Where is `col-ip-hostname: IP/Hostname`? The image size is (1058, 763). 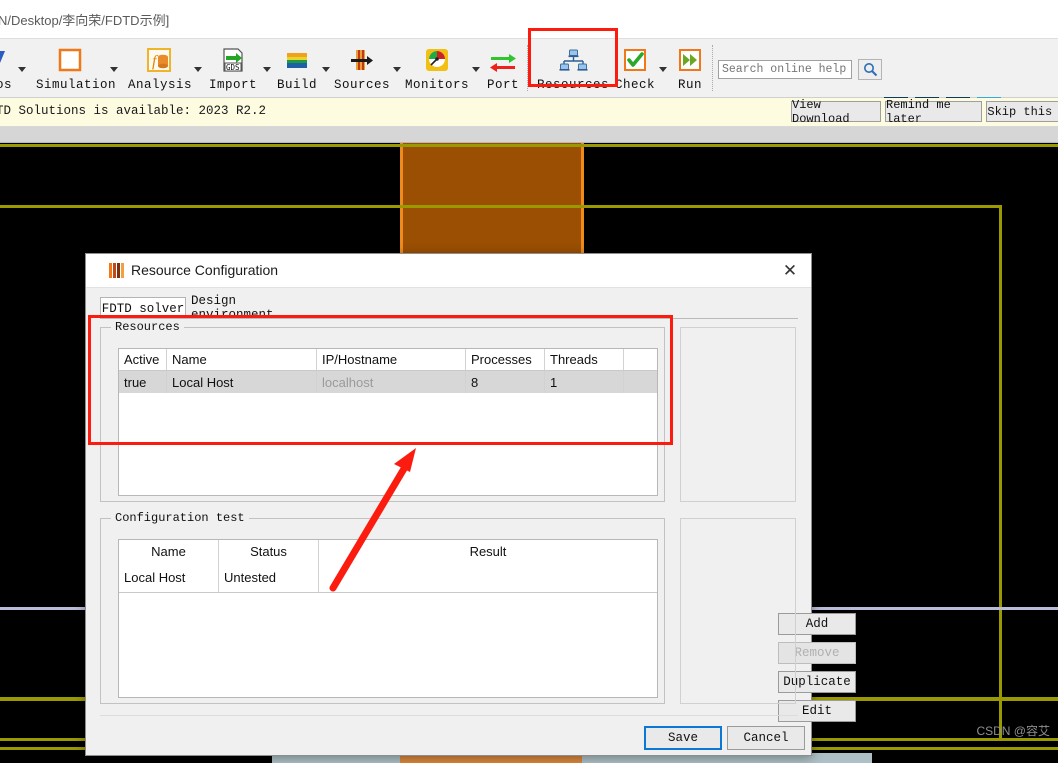 col-ip-hostname: IP/Hostname is located at coordinates (391, 359).